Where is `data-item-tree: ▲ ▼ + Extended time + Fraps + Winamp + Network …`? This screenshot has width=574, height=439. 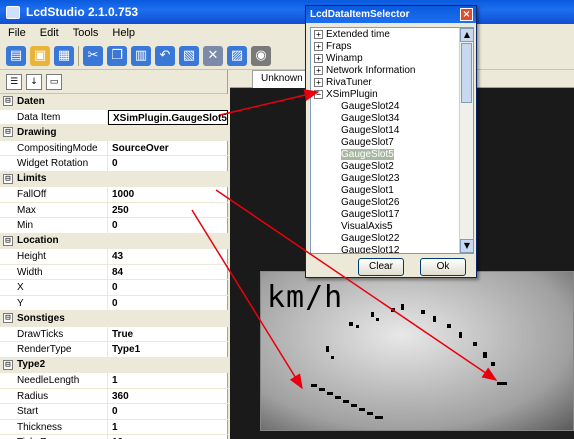
data-item-tree: ▲ ▼ + Extended time + Fraps + Winamp + Network … is located at coordinates (392, 140).